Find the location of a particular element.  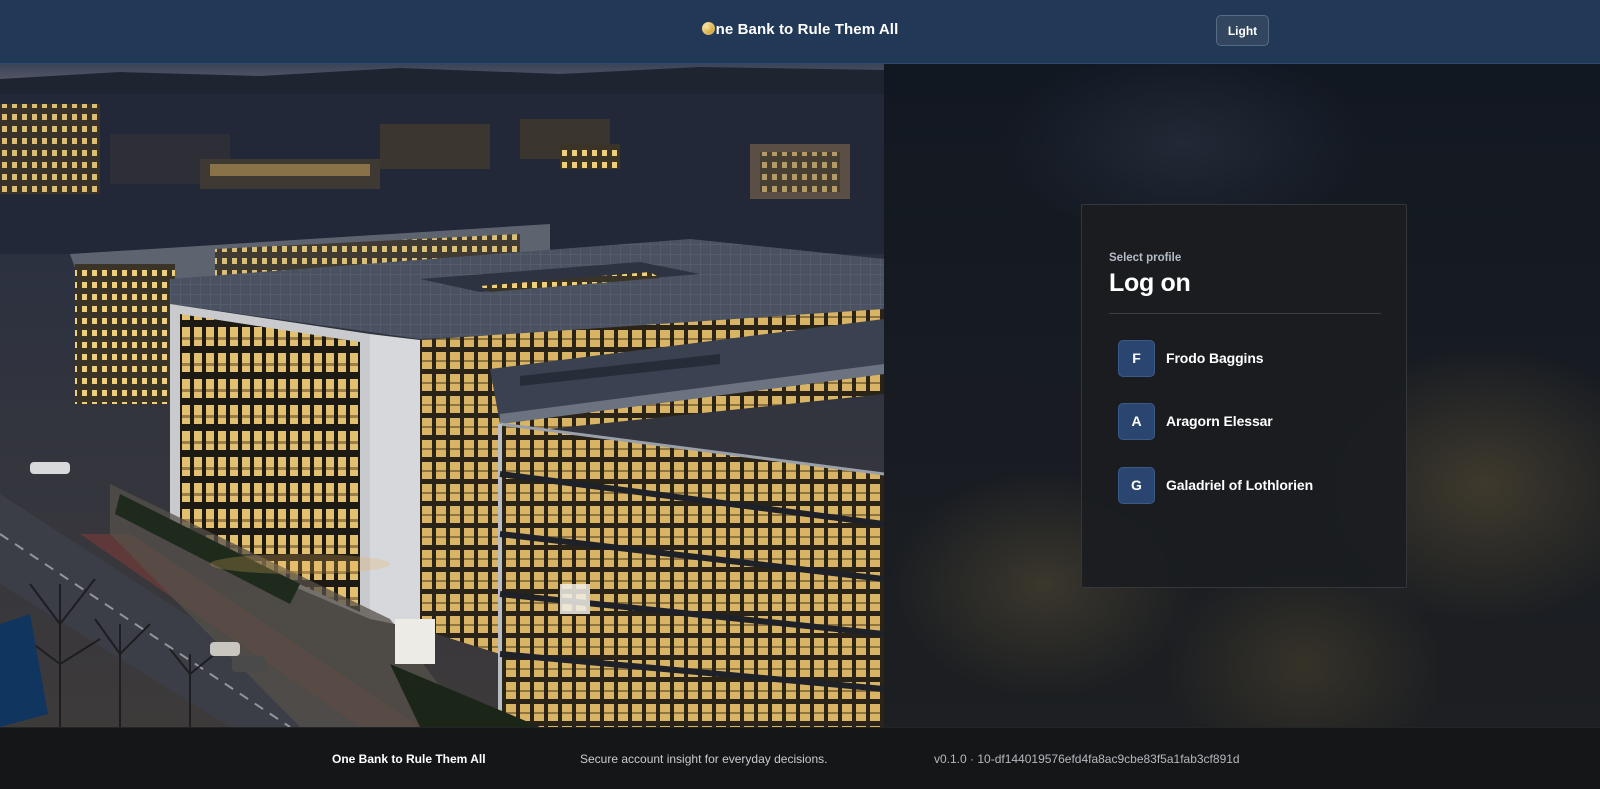

profile-option-aragorn: A Aragorn Elessar is located at coordinates (1248, 421).